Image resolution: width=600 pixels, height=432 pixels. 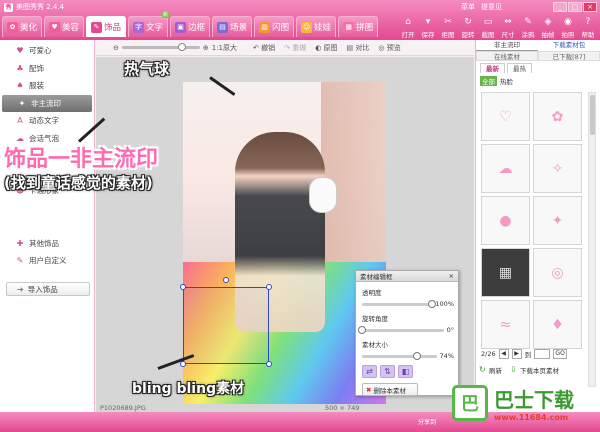 What do you see at coordinates (362, 329) in the screenshot?
I see `rotation-knob` at bounding box center [362, 329].